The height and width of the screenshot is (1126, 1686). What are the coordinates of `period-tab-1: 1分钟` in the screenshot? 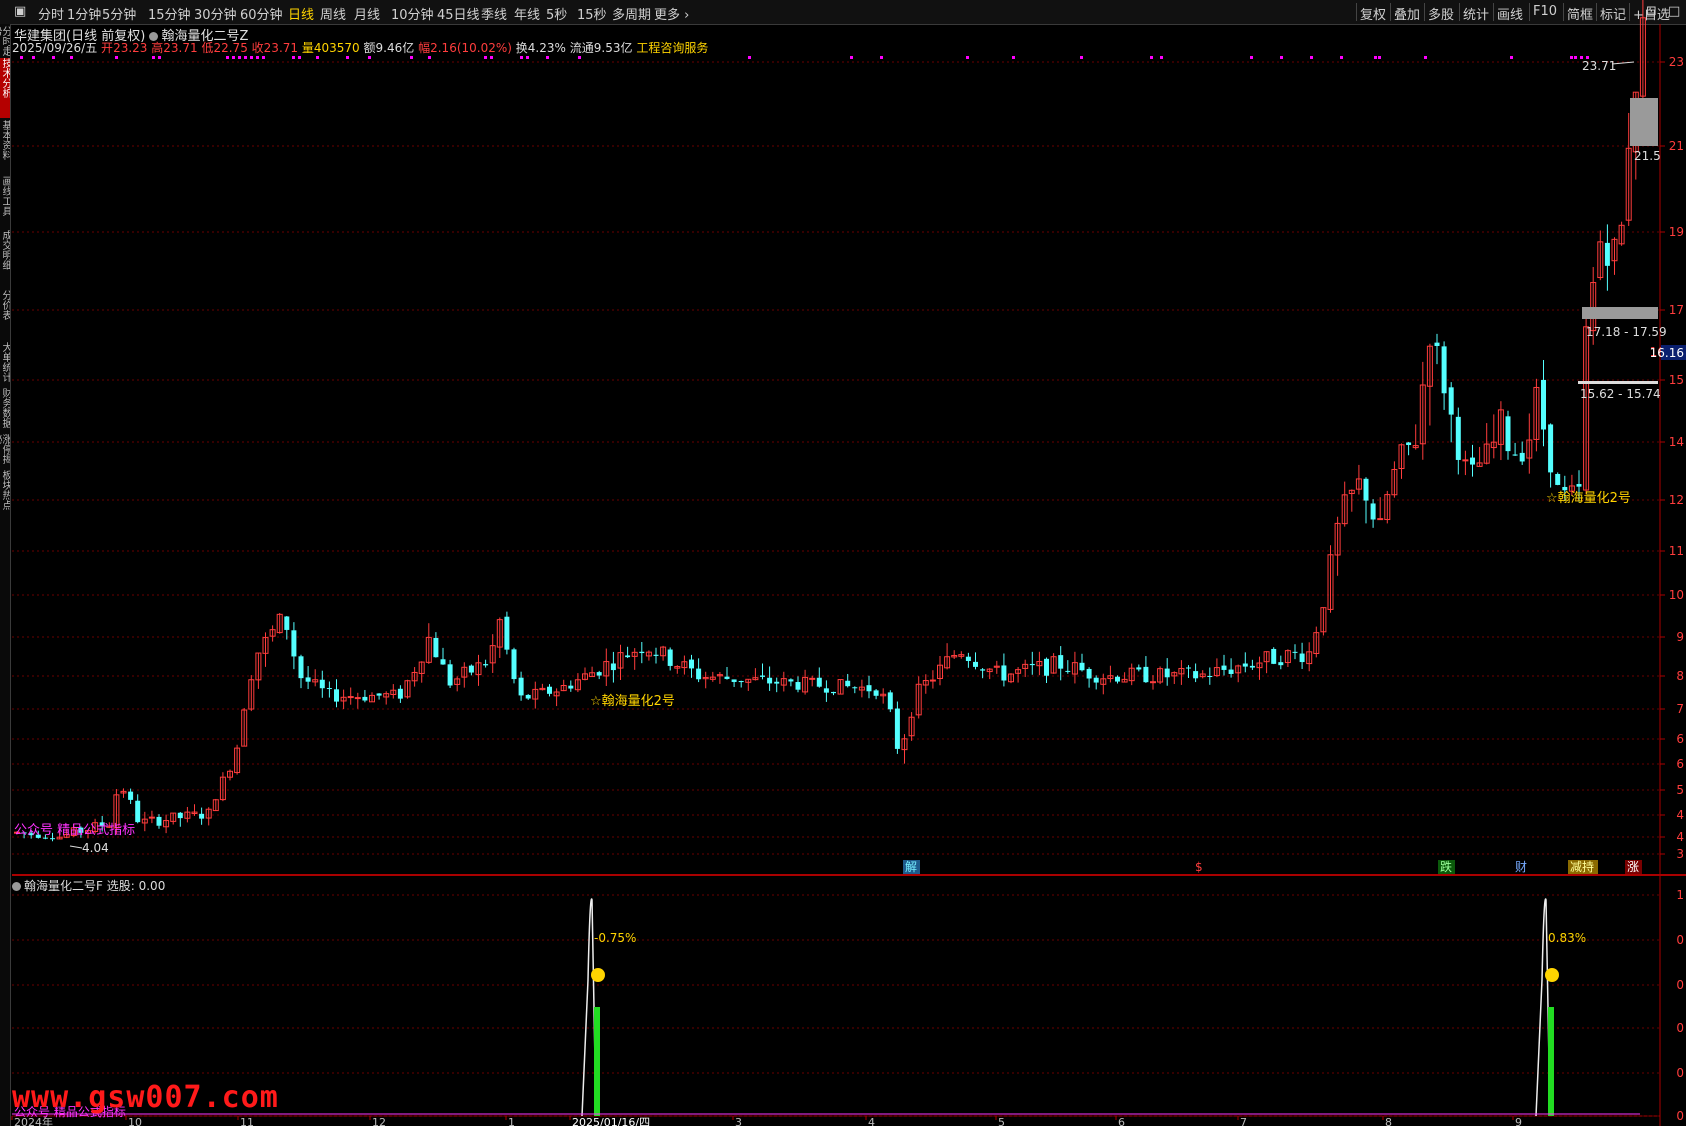 It's located at (84, 13).